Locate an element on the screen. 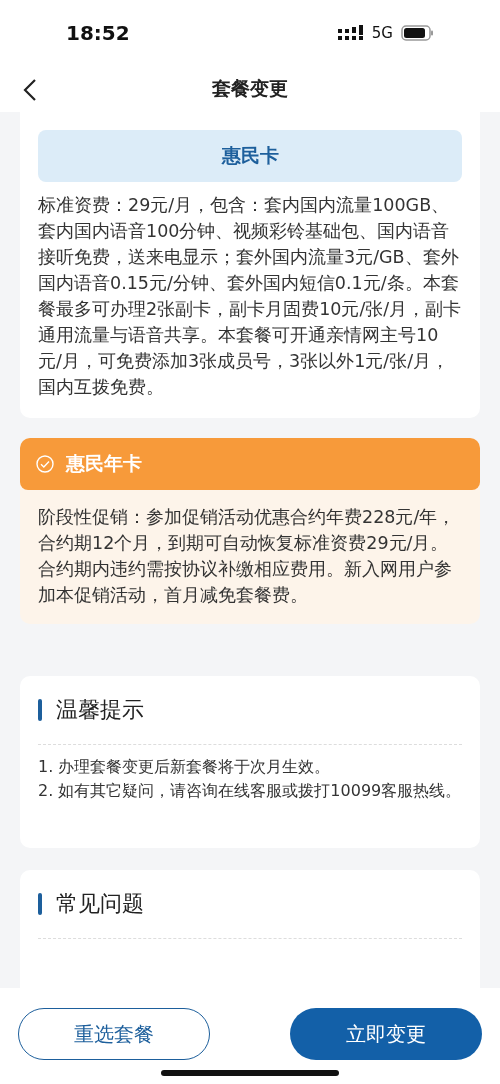  signal-icon is located at coordinates (350, 33).